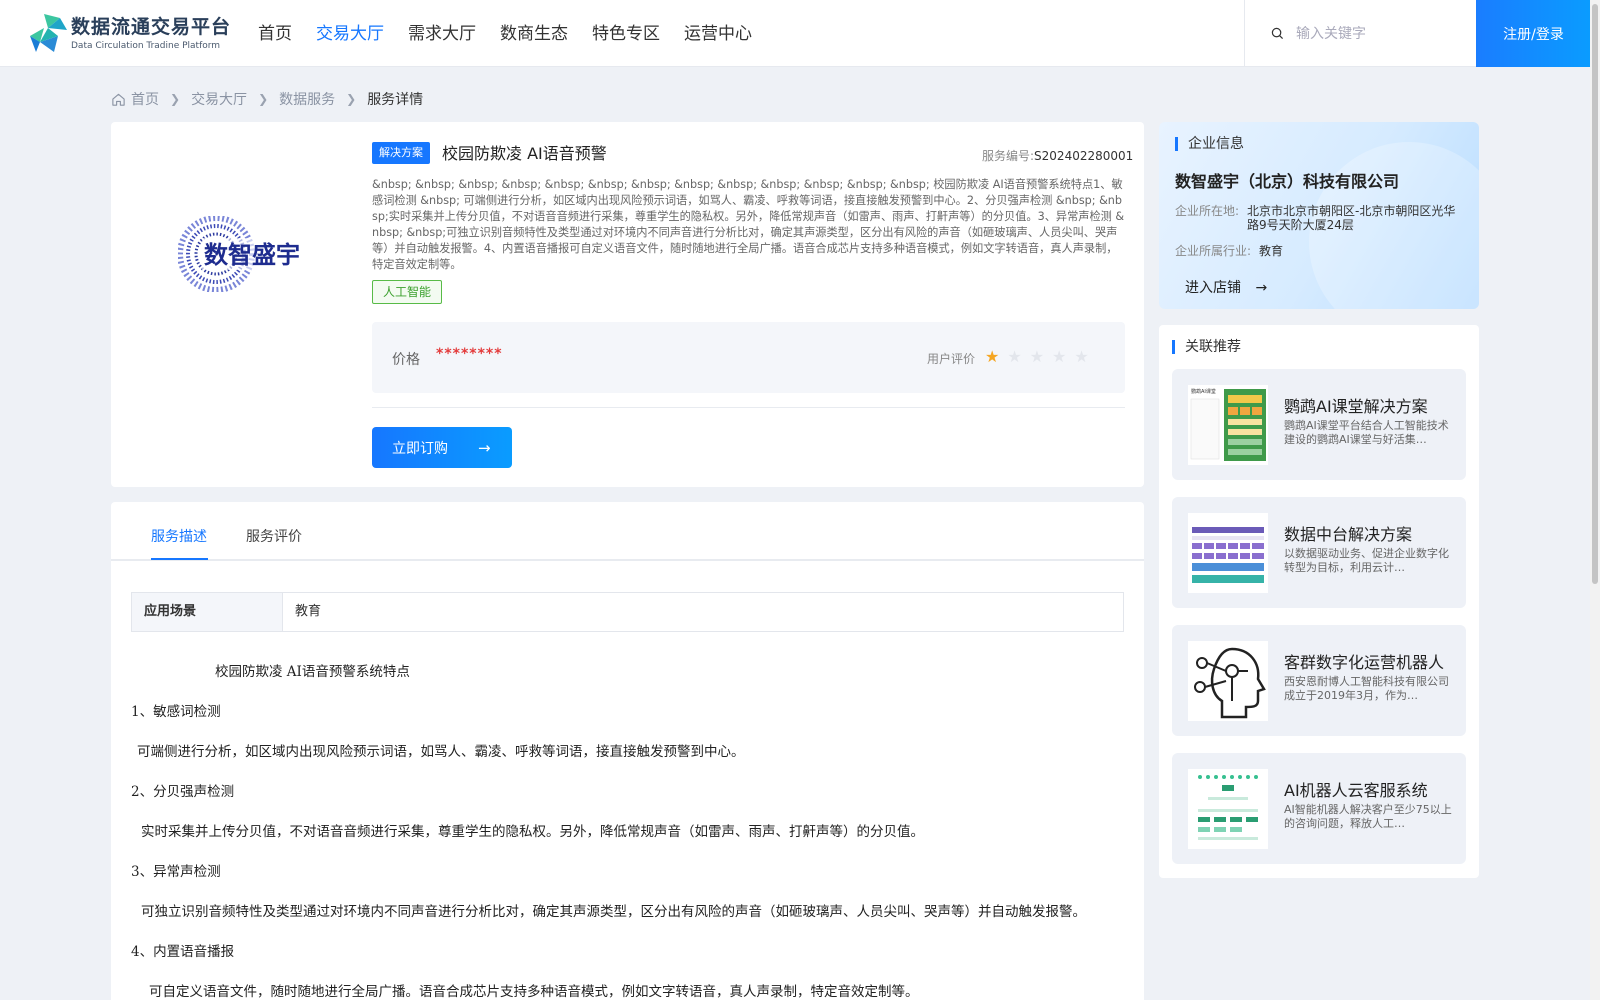  I want to click on breadcrumb-trading-hall: 交易大厅, so click(219, 99).